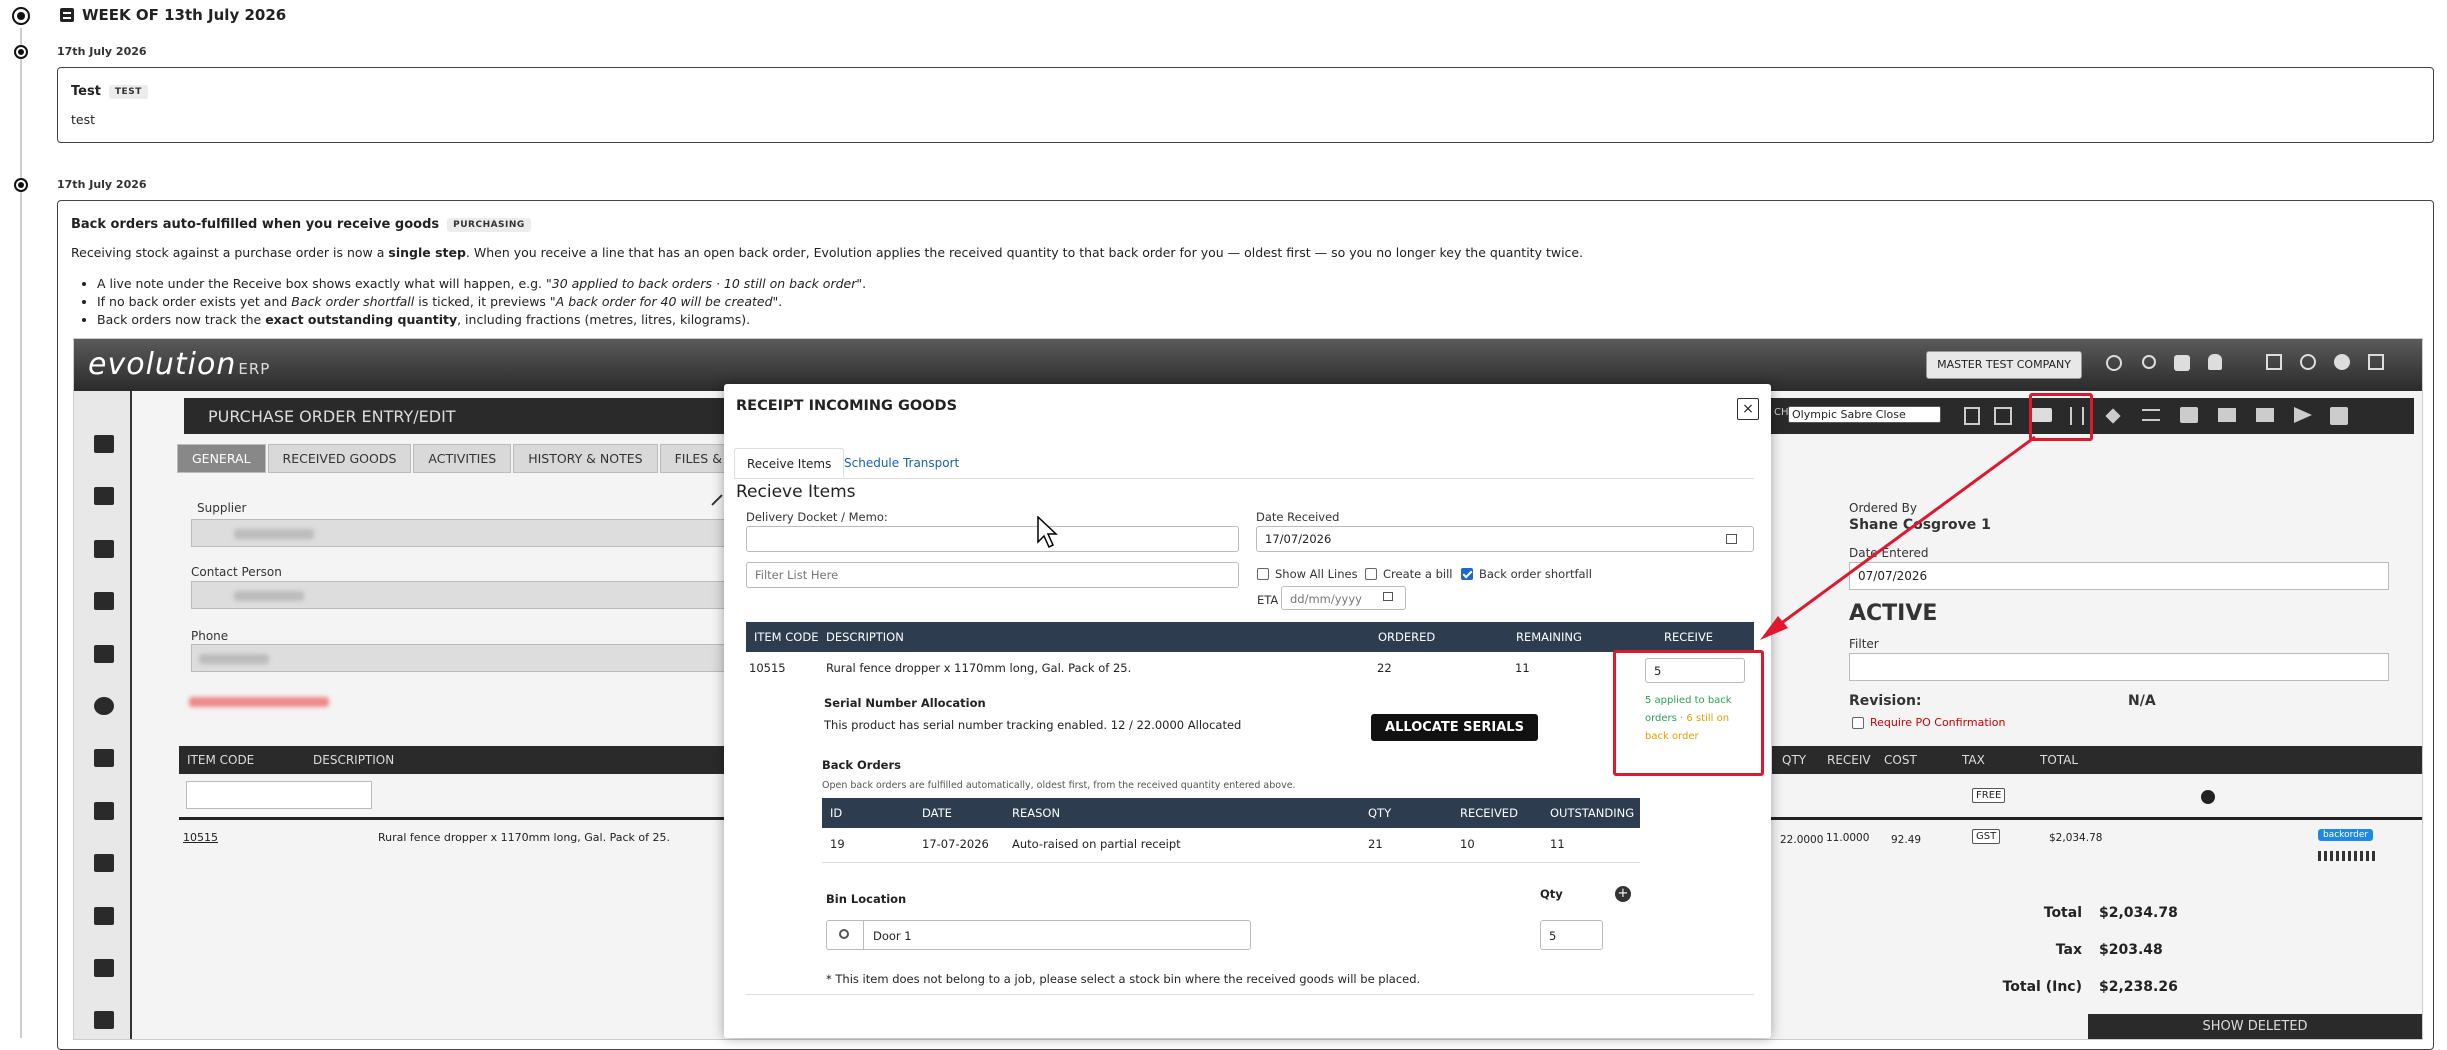 The width and height of the screenshot is (2447, 1050). Describe the element at coordinates (1047, 532) in the screenshot. I see `mouse-cursor-icon` at that location.